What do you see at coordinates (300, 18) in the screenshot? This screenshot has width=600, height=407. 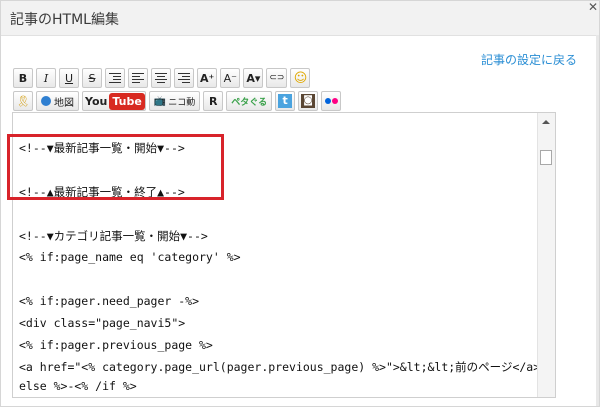 I see `dialog-titlebar: 記事のHTML編集 ✕` at bounding box center [300, 18].